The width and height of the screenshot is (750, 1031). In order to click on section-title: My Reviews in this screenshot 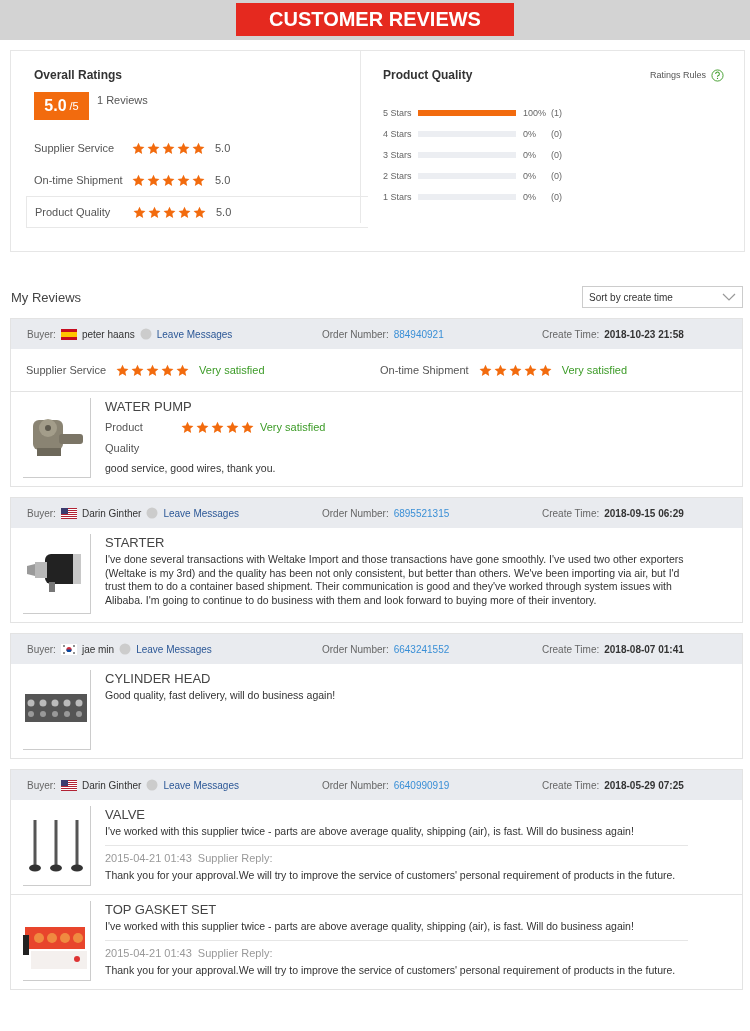, I will do `click(46, 297)`.